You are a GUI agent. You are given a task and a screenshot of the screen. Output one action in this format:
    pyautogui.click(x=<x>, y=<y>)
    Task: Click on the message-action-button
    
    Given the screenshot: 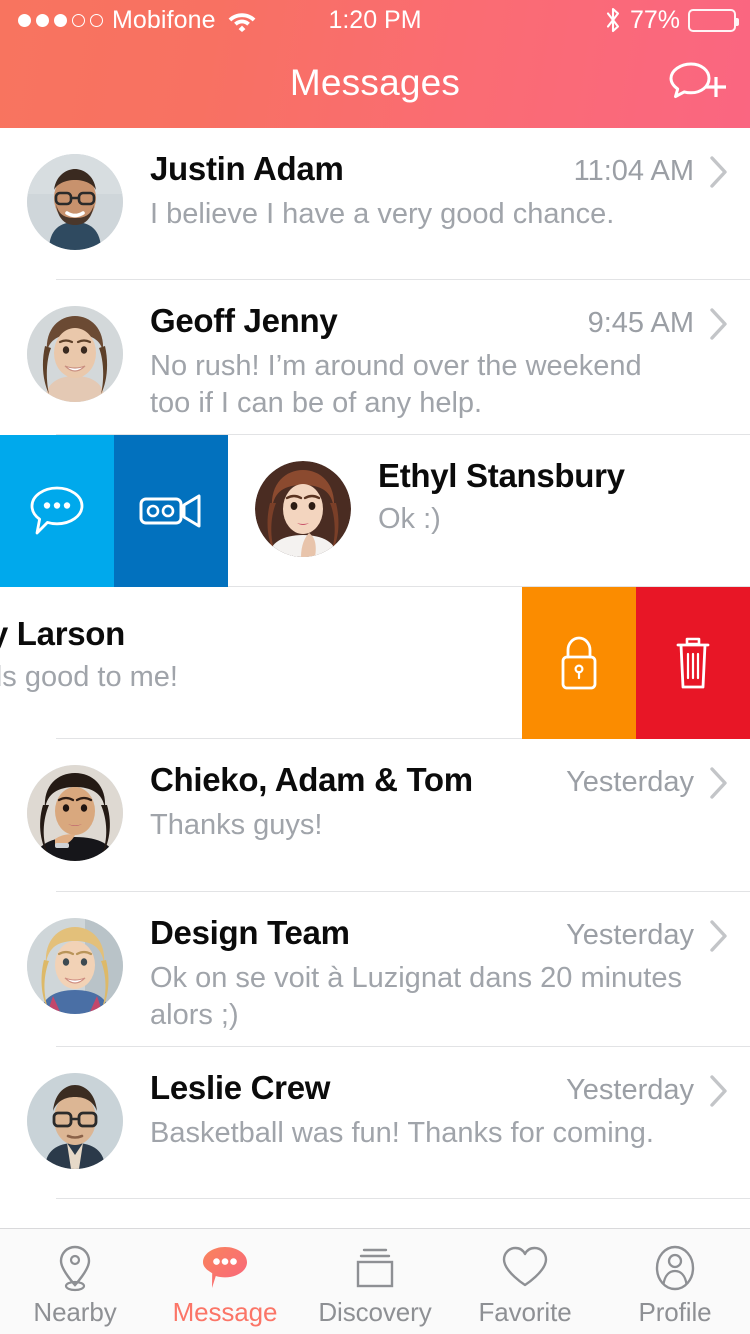 What is the action you would take?
    pyautogui.click(x=57, y=511)
    